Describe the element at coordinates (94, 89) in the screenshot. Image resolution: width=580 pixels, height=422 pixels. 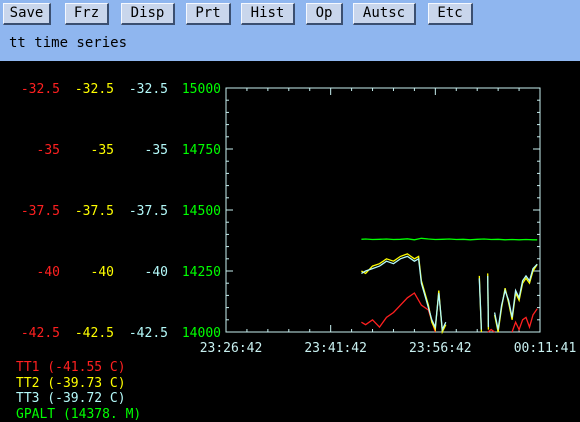
I see `y-tick-label-tt2: -32.5` at that location.